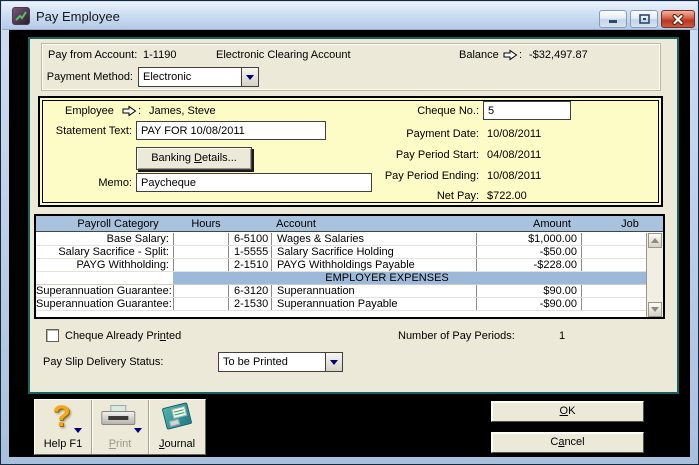 The width and height of the screenshot is (699, 465). I want to click on cancel-button: Cancel, so click(567, 442).